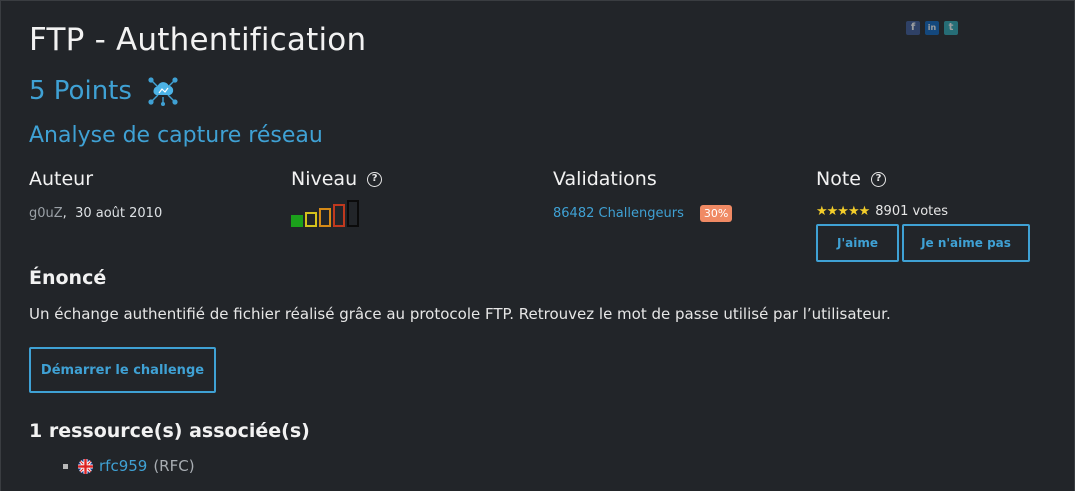 The image size is (1075, 491). I want to click on vote-count: 8901 votes, so click(912, 211).